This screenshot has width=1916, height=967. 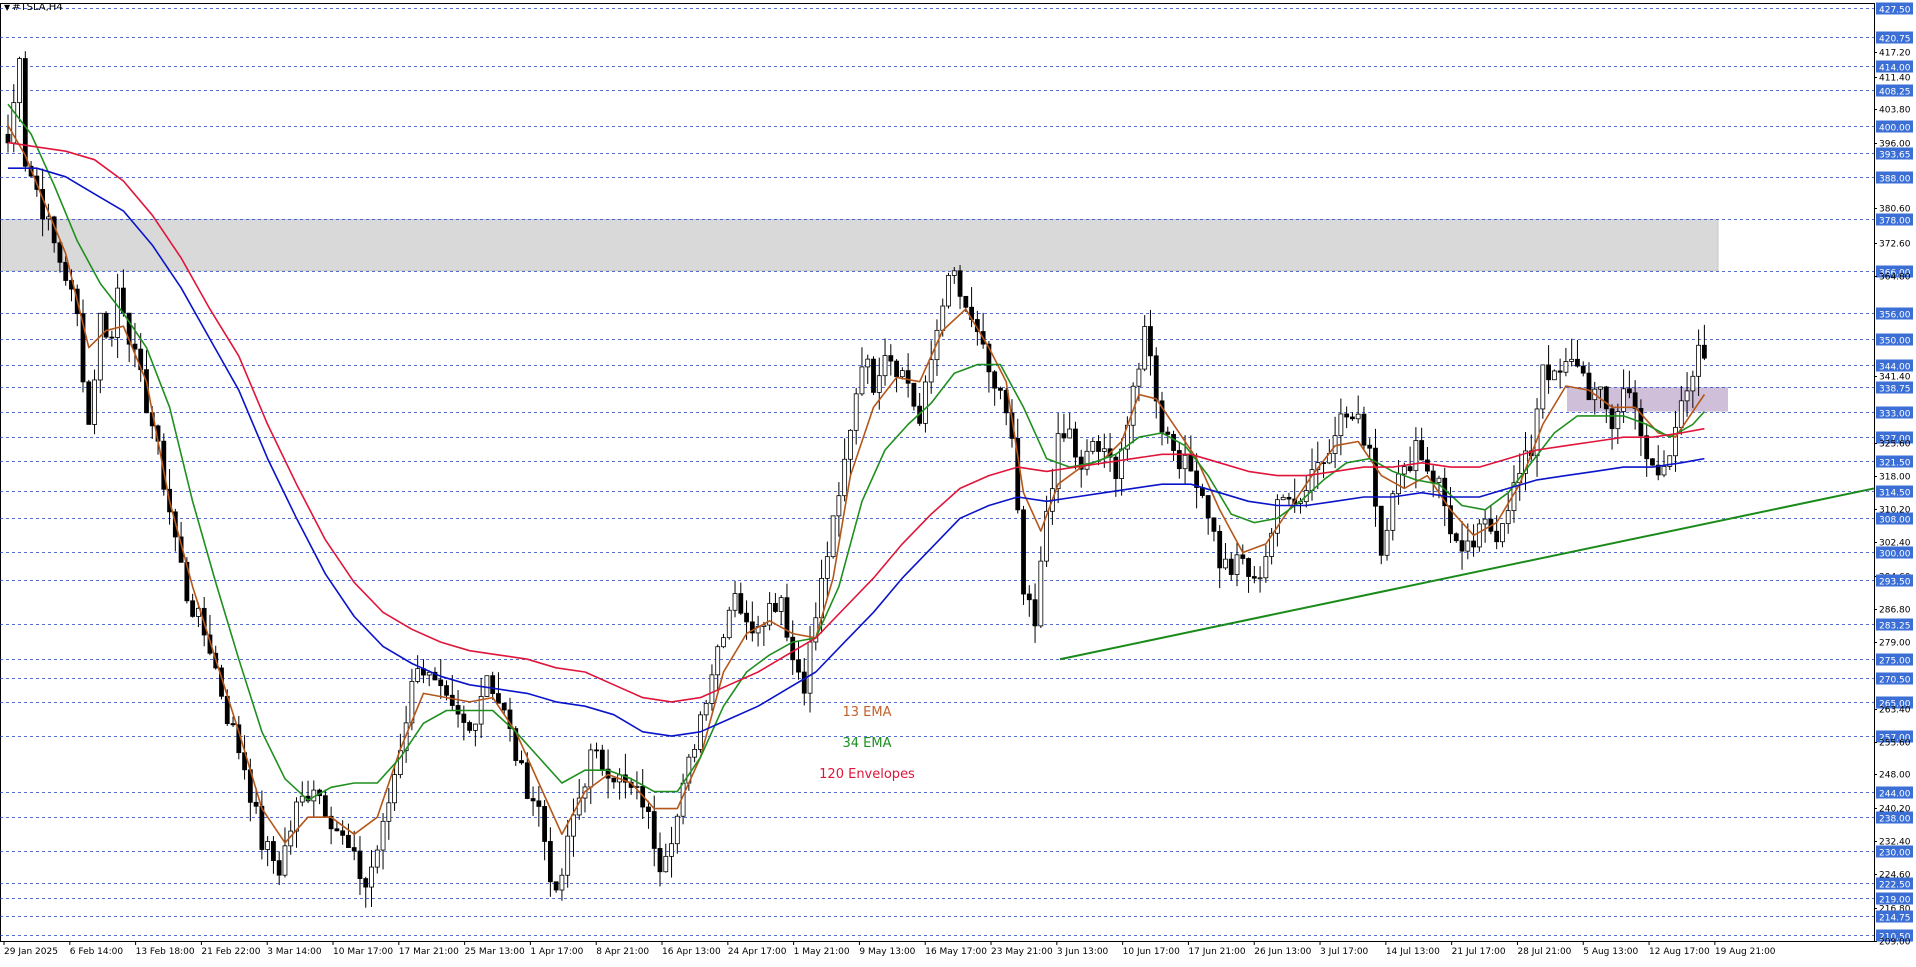 I want to click on time-tick-label: 23 May 21:00, so click(x=1022, y=952).